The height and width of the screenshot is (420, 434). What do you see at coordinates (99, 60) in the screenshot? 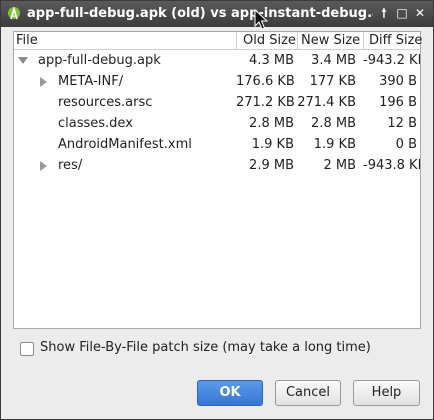
I see `file-name: app-full-debug.apk` at bounding box center [99, 60].